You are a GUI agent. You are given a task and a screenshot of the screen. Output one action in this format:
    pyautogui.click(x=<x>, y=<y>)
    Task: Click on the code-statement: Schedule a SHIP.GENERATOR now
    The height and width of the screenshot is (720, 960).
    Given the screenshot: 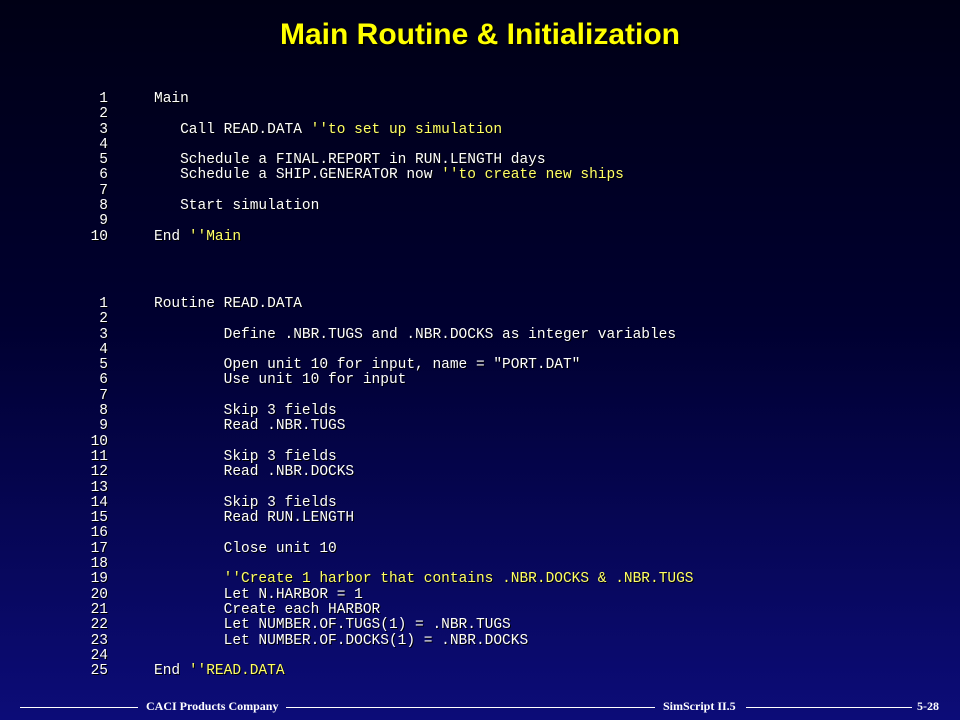 What is the action you would take?
    pyautogui.click(x=298, y=175)
    